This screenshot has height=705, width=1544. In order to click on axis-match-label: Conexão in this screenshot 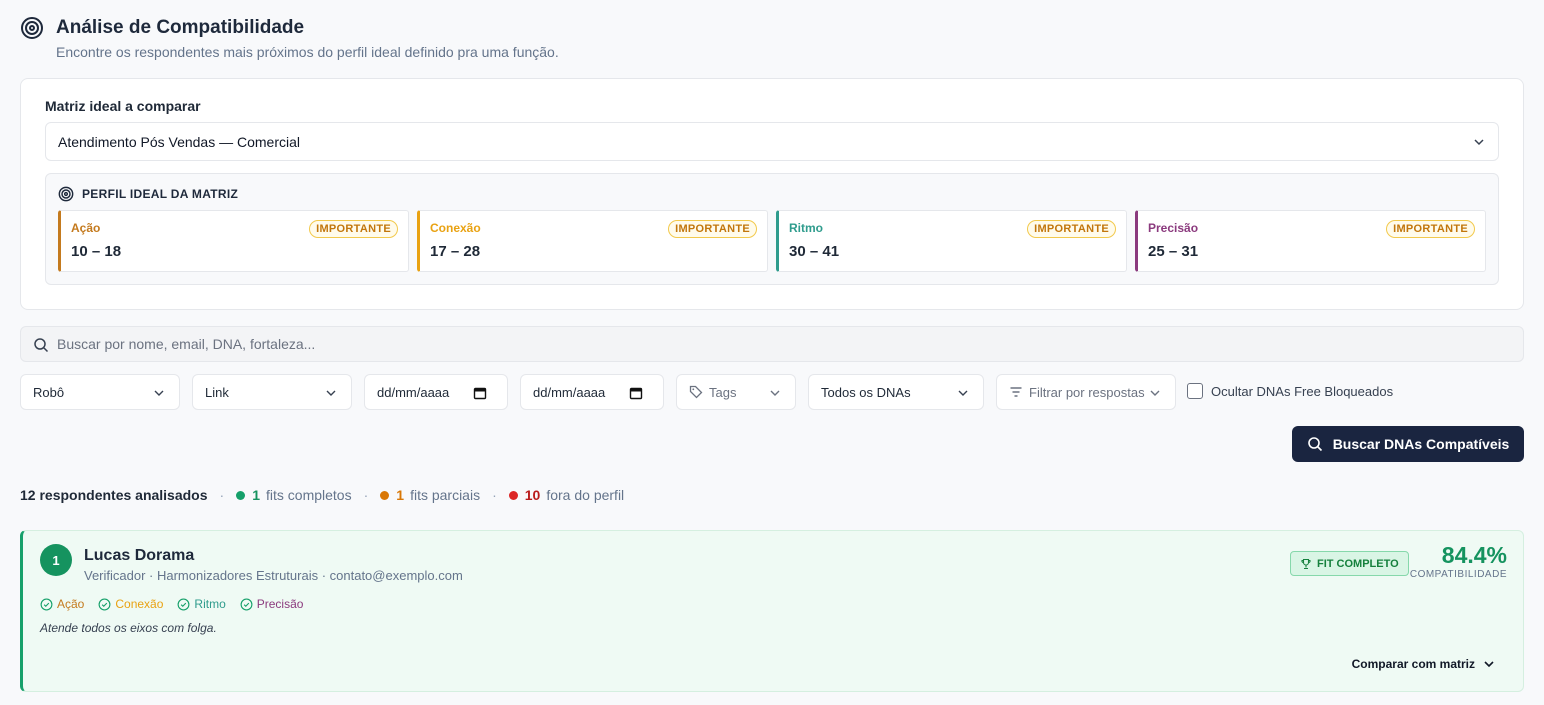, I will do `click(139, 604)`.